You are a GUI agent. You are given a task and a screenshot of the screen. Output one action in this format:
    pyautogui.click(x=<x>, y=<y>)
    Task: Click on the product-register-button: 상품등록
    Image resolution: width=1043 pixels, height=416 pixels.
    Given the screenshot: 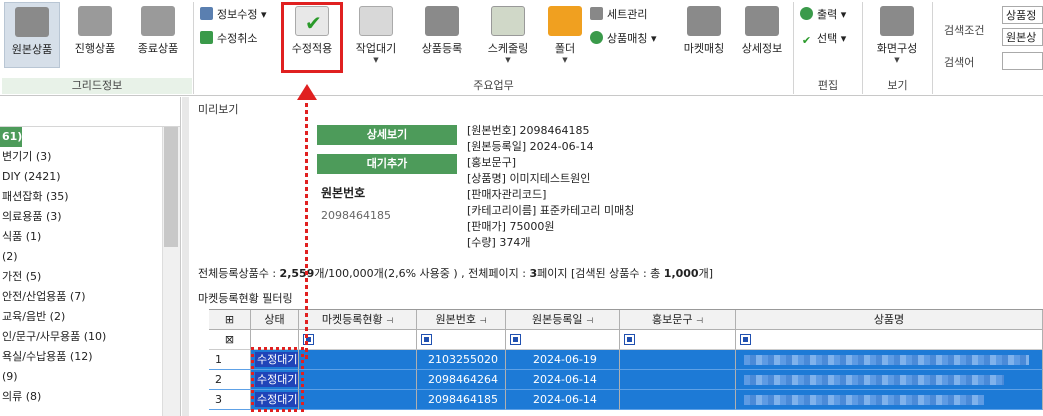 What is the action you would take?
    pyautogui.click(x=442, y=35)
    